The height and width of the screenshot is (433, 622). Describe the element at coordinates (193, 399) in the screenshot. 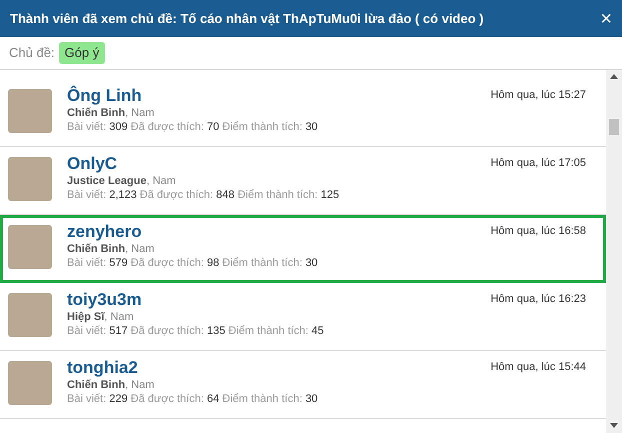

I see `member-stats: Bài viết: 229 Đã được thích: 64 Điểm thành tích: 30` at that location.